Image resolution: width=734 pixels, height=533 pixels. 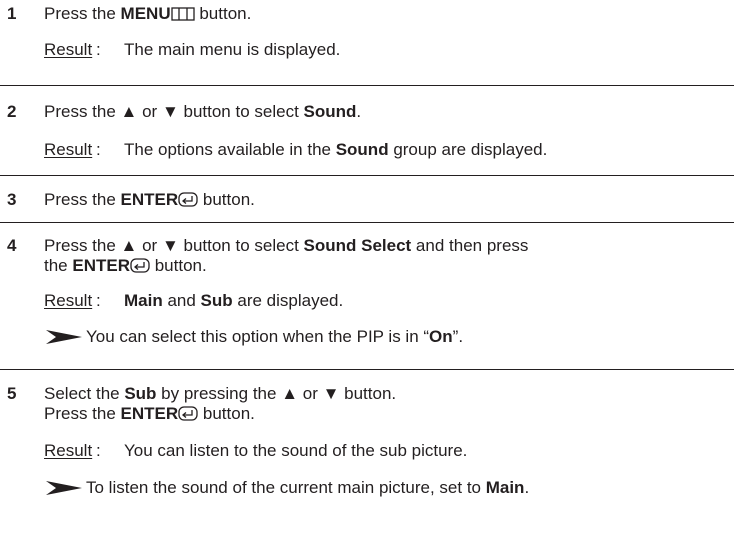 I want to click on menu-icon, so click(x=182, y=16).